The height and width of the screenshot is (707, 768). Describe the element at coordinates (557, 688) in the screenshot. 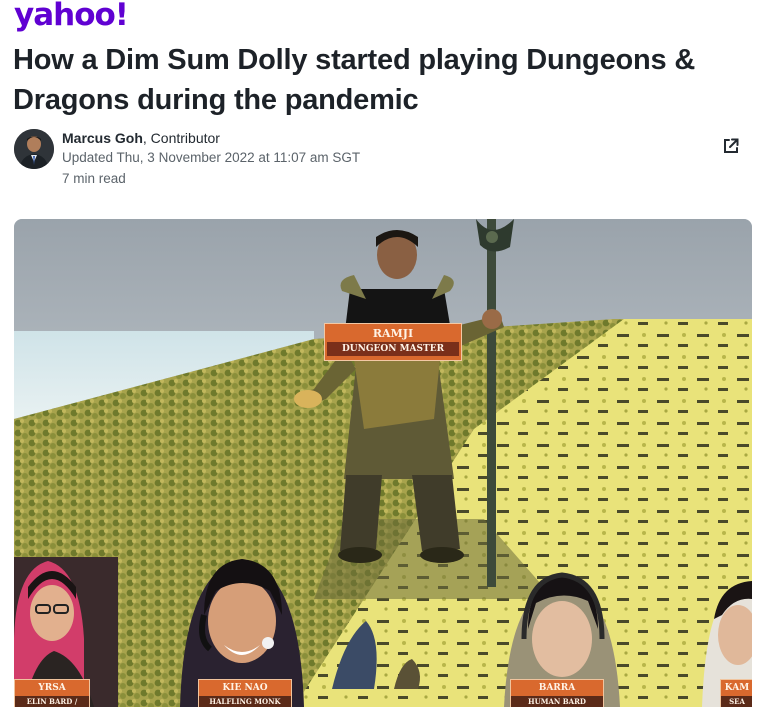

I see `player-name: BARRA` at that location.